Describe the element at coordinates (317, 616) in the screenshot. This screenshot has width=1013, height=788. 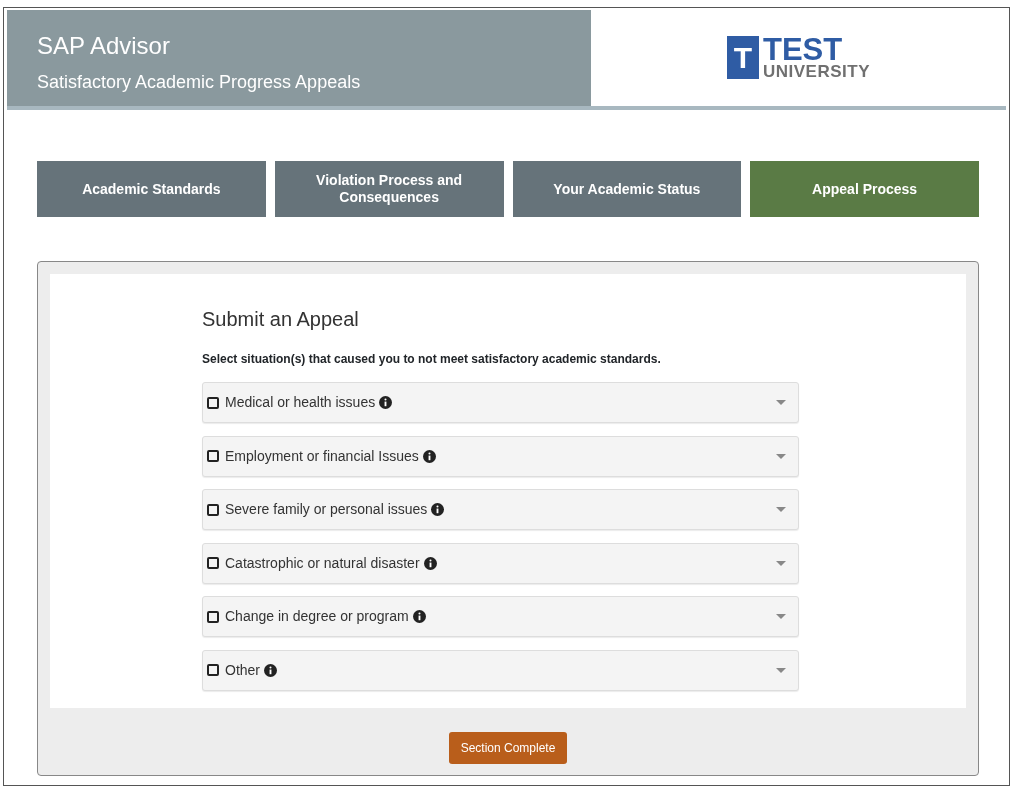
I see `situation-label: Change in degree or program` at that location.